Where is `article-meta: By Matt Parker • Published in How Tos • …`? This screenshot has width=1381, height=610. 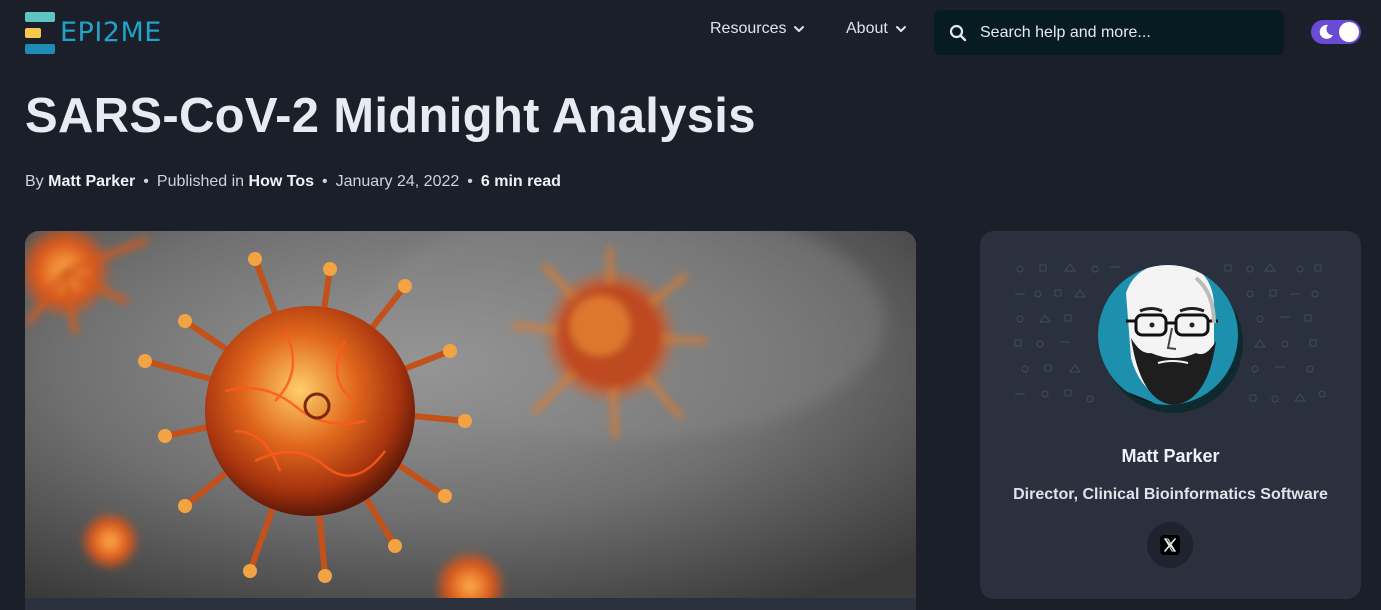 article-meta: By Matt Parker • Published in How Tos • … is located at coordinates (293, 182).